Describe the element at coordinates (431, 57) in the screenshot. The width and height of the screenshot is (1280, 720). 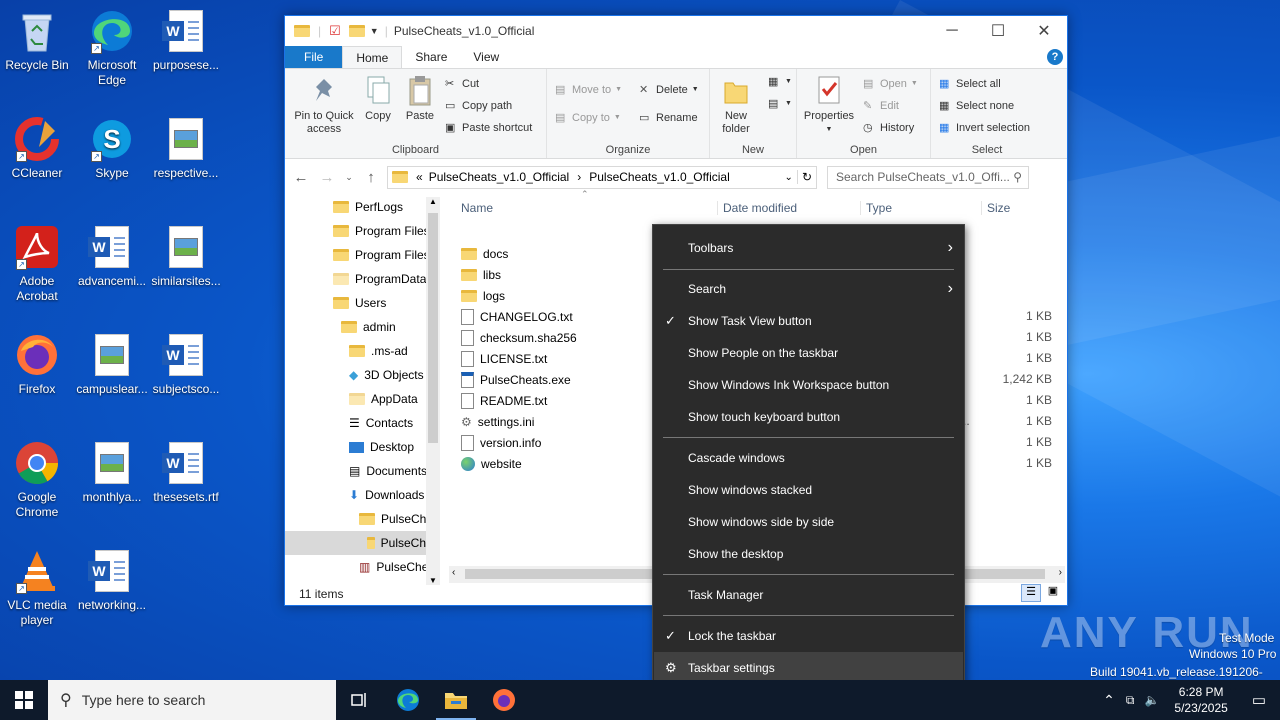
I see `tab-share: Share` at that location.